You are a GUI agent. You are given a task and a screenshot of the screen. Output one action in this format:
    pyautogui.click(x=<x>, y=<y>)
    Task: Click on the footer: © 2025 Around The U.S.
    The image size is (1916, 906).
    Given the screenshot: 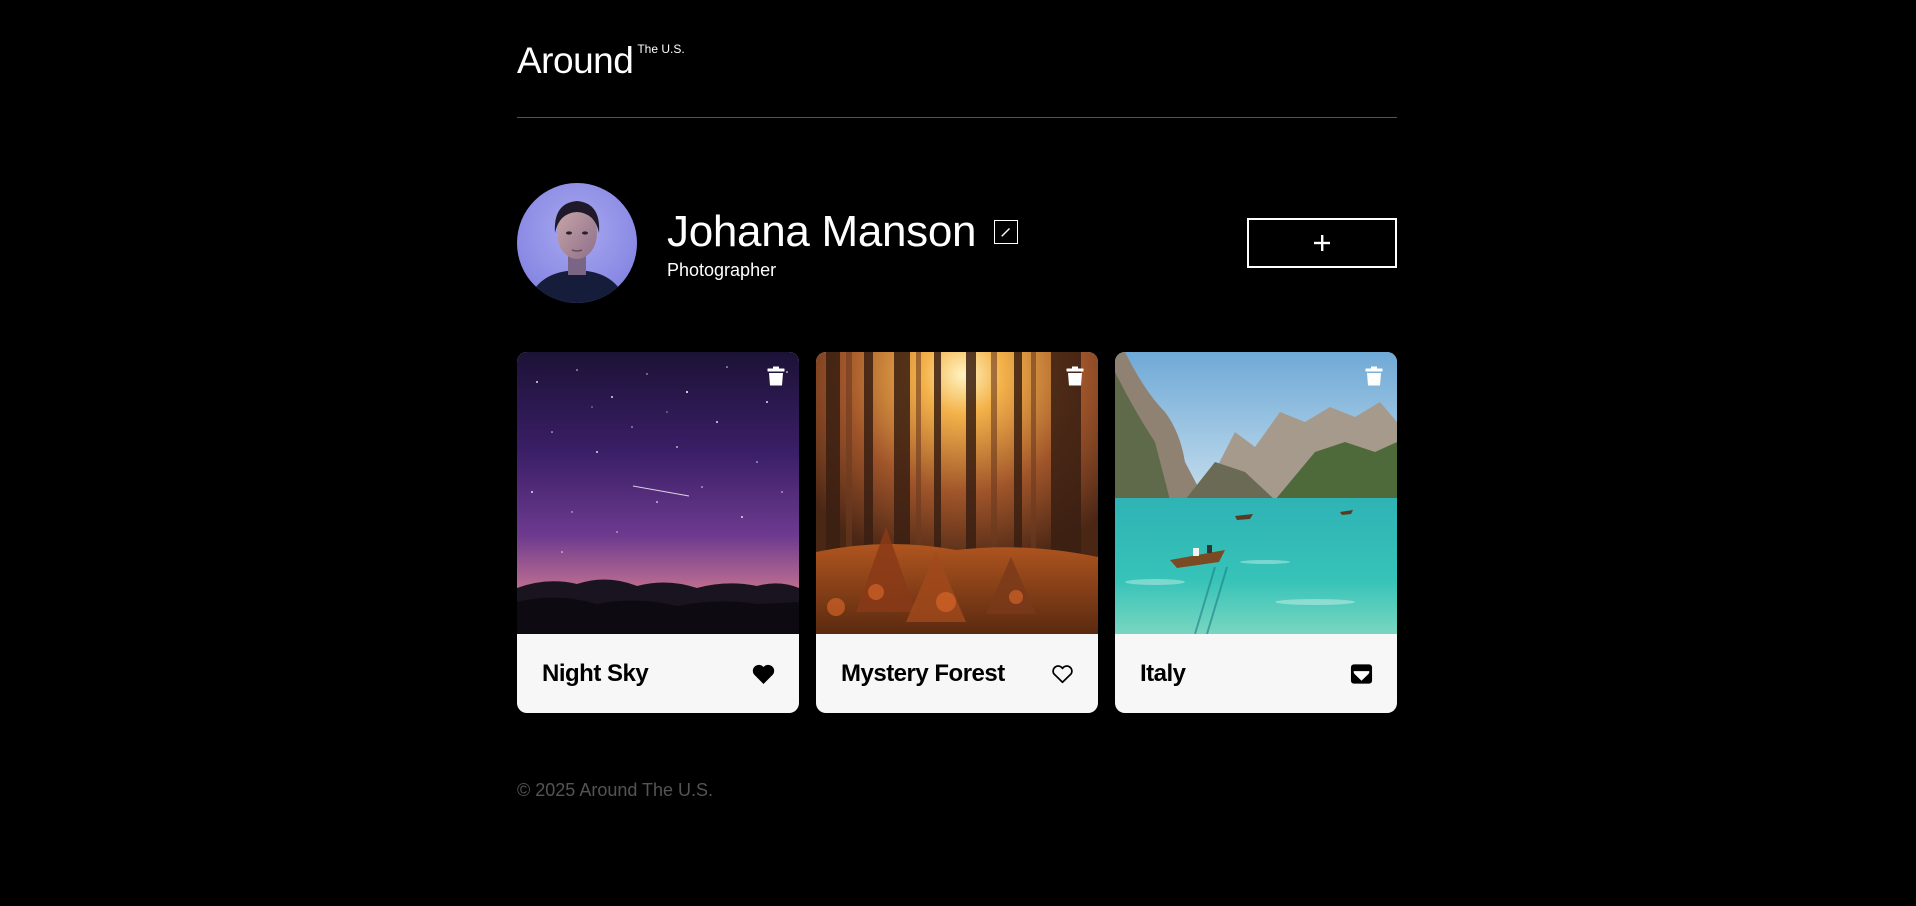 What is the action you would take?
    pyautogui.click(x=957, y=790)
    